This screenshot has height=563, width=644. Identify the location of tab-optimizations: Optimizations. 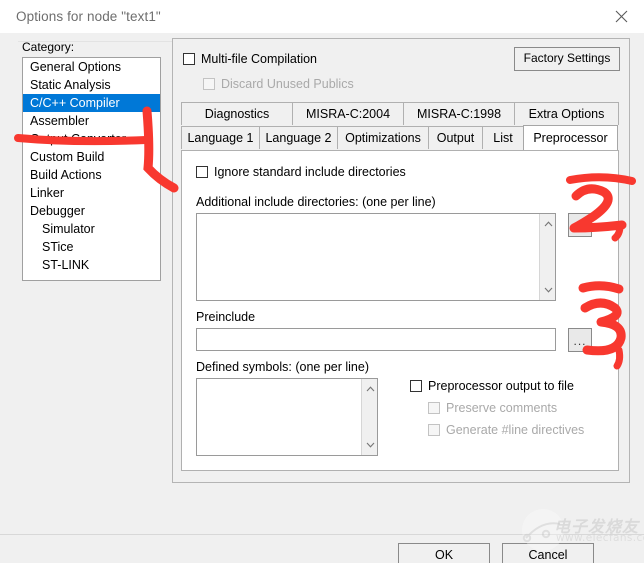
(383, 137).